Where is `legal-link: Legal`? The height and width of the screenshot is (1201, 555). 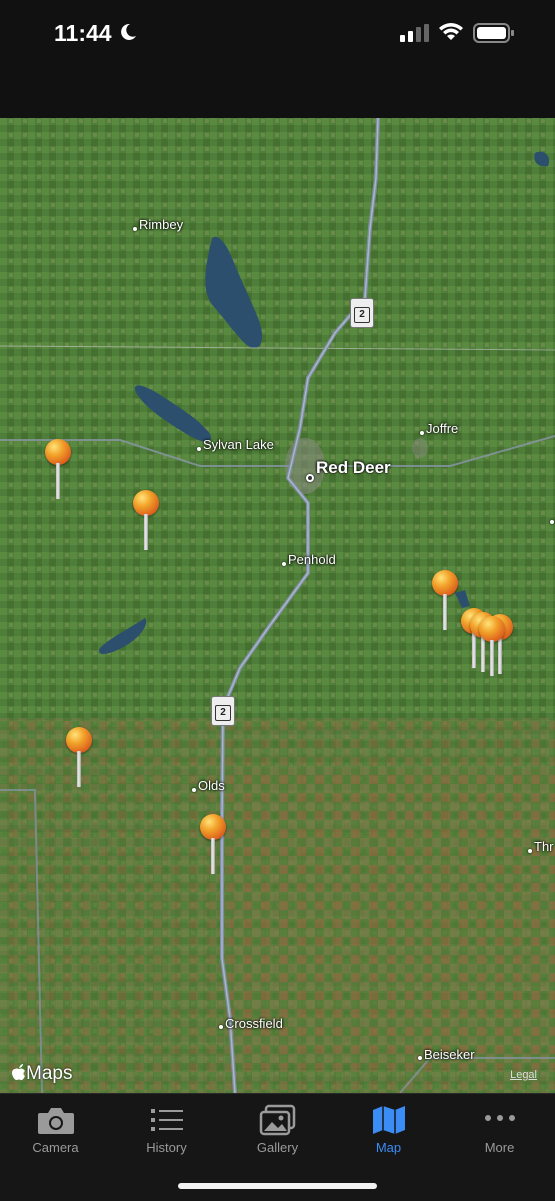
legal-link: Legal is located at coordinates (523, 1075).